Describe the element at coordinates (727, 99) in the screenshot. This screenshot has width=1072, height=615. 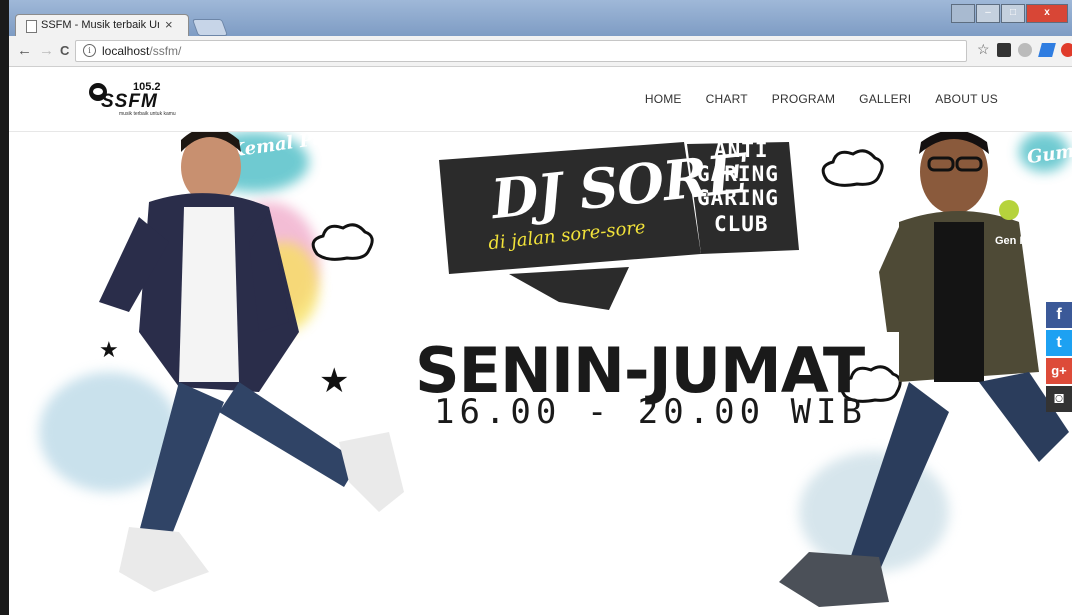
I see `nav-chart: CHART` at that location.